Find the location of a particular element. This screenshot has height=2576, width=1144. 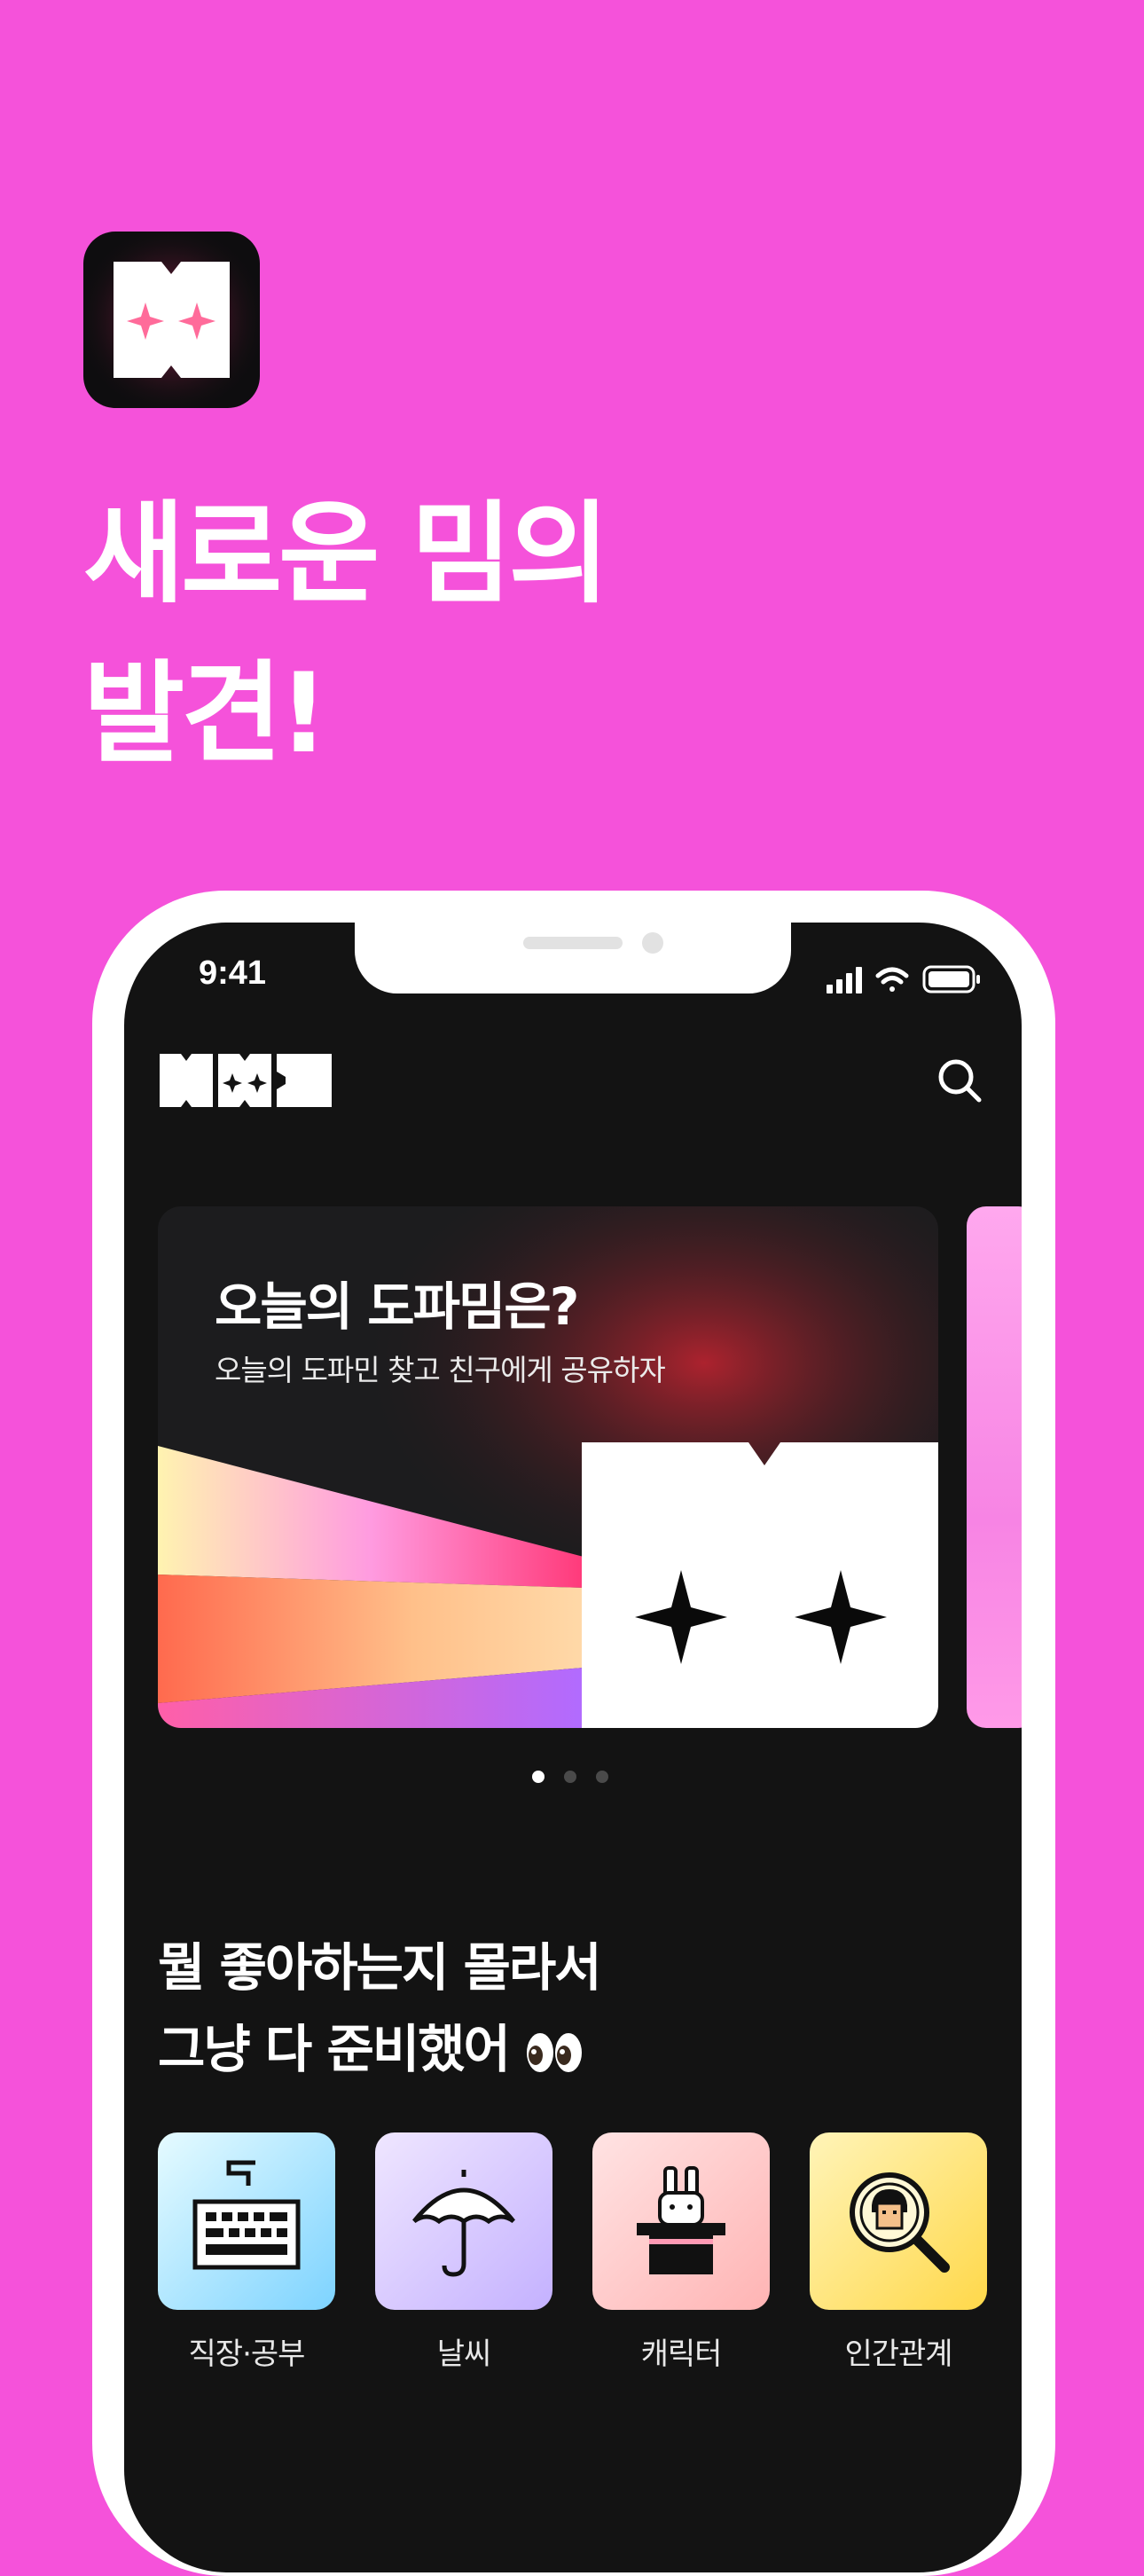

status-icons is located at coordinates (904, 979).